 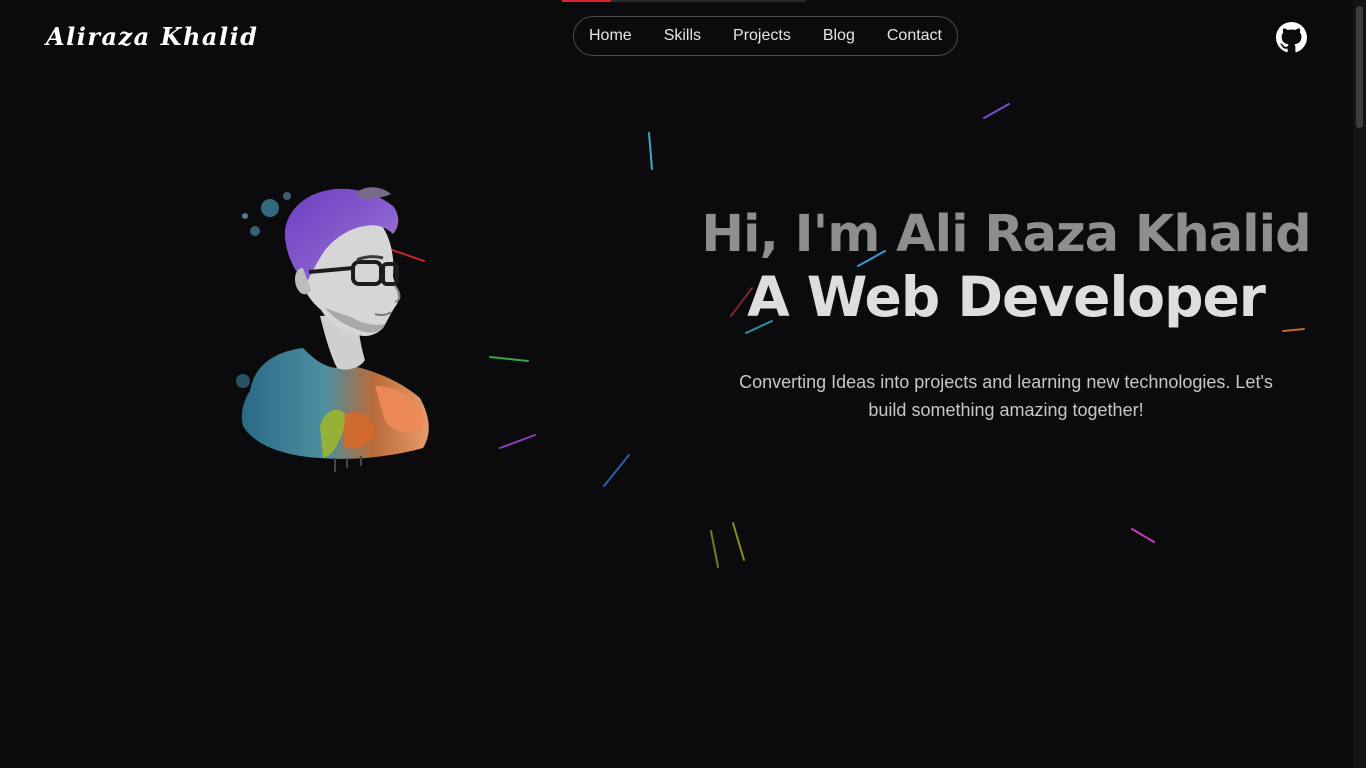 I want to click on page-scrollbar, so click(x=1359, y=384).